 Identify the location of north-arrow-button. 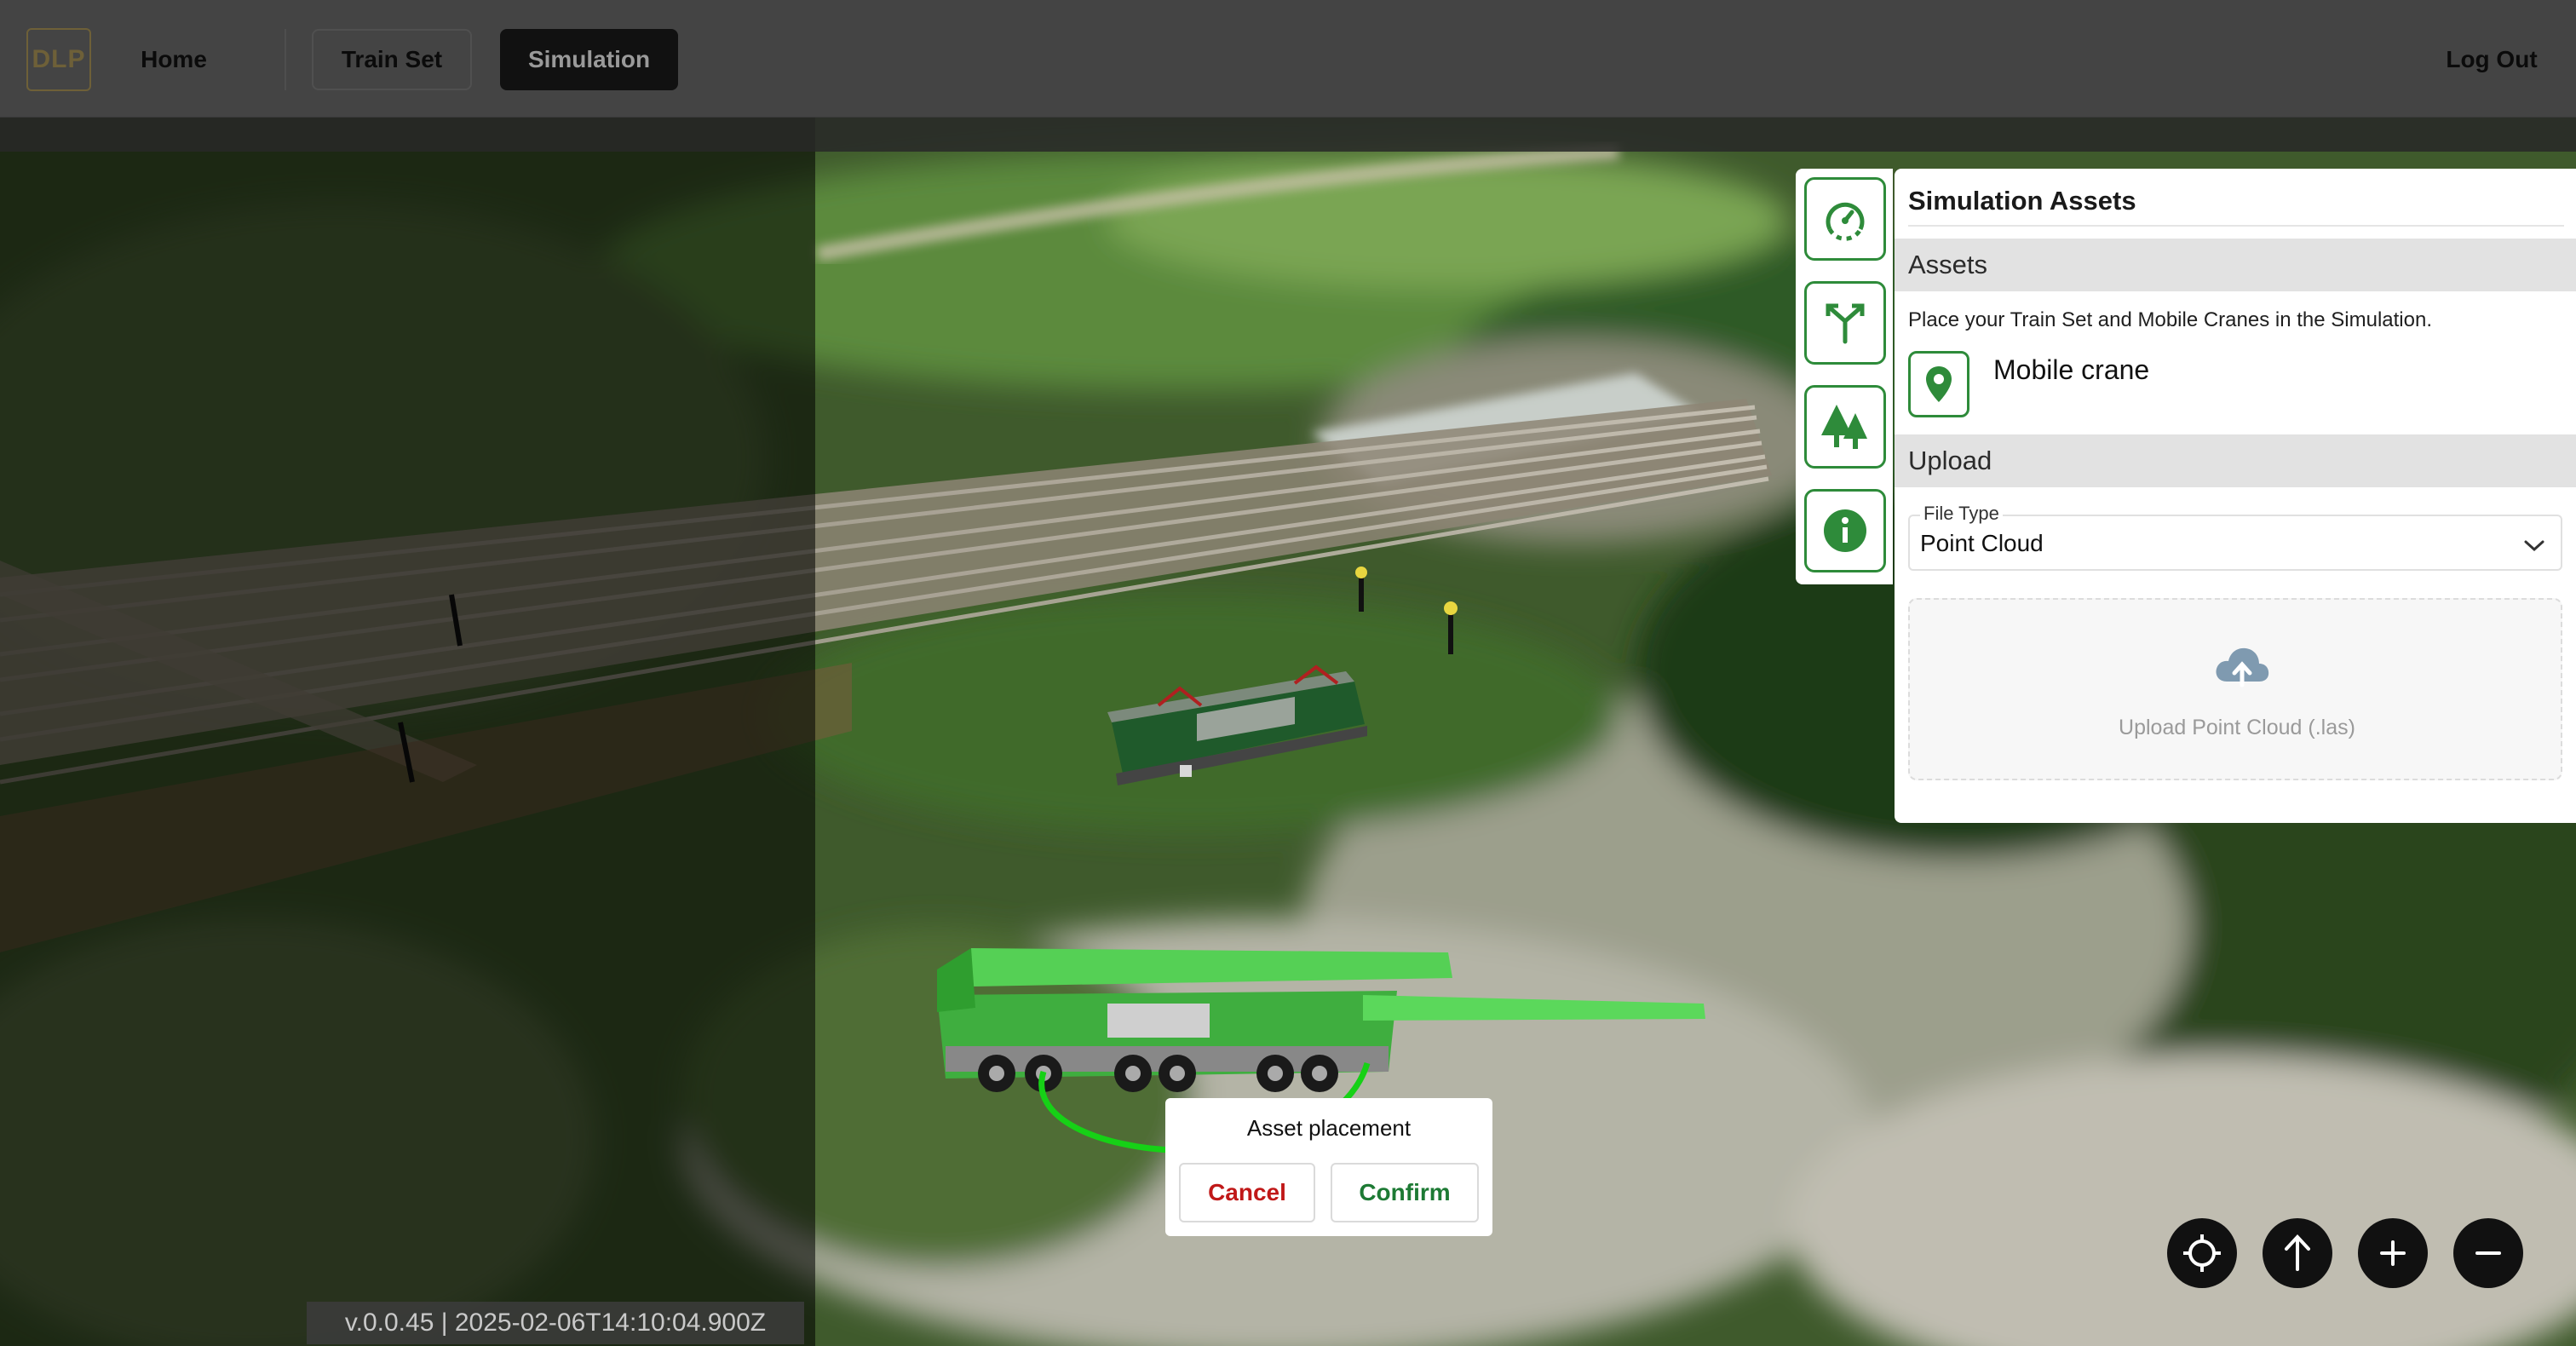
(2297, 1253).